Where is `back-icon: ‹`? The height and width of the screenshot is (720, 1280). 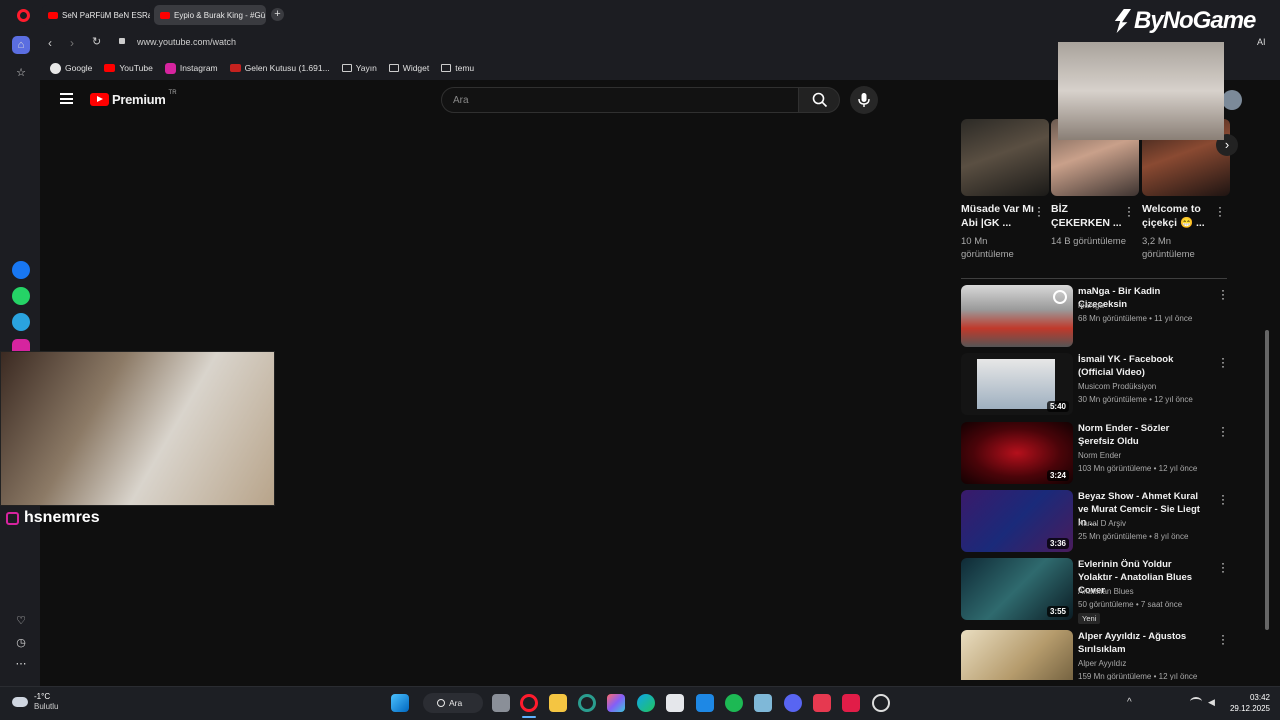 back-icon: ‹ is located at coordinates (50, 43).